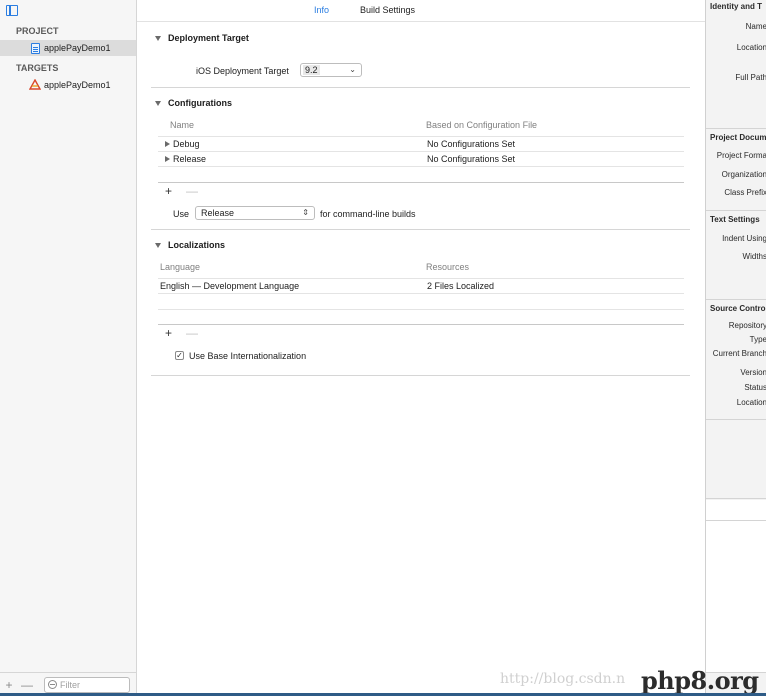  I want to click on add-file-button: +, so click(9, 685).